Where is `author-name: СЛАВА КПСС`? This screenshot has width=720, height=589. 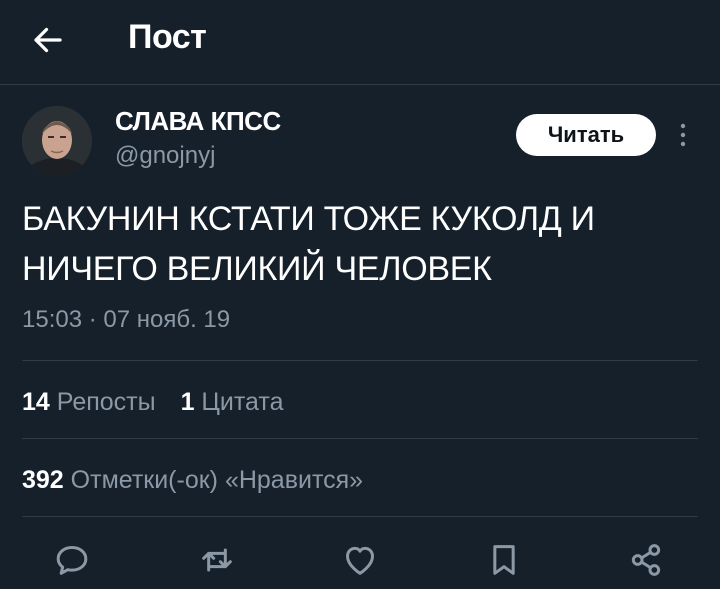
author-name: СЛАВА КПСС is located at coordinates (198, 121).